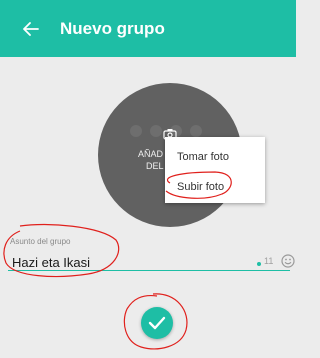  I want to click on arrow-left-icon, so click(31, 29).